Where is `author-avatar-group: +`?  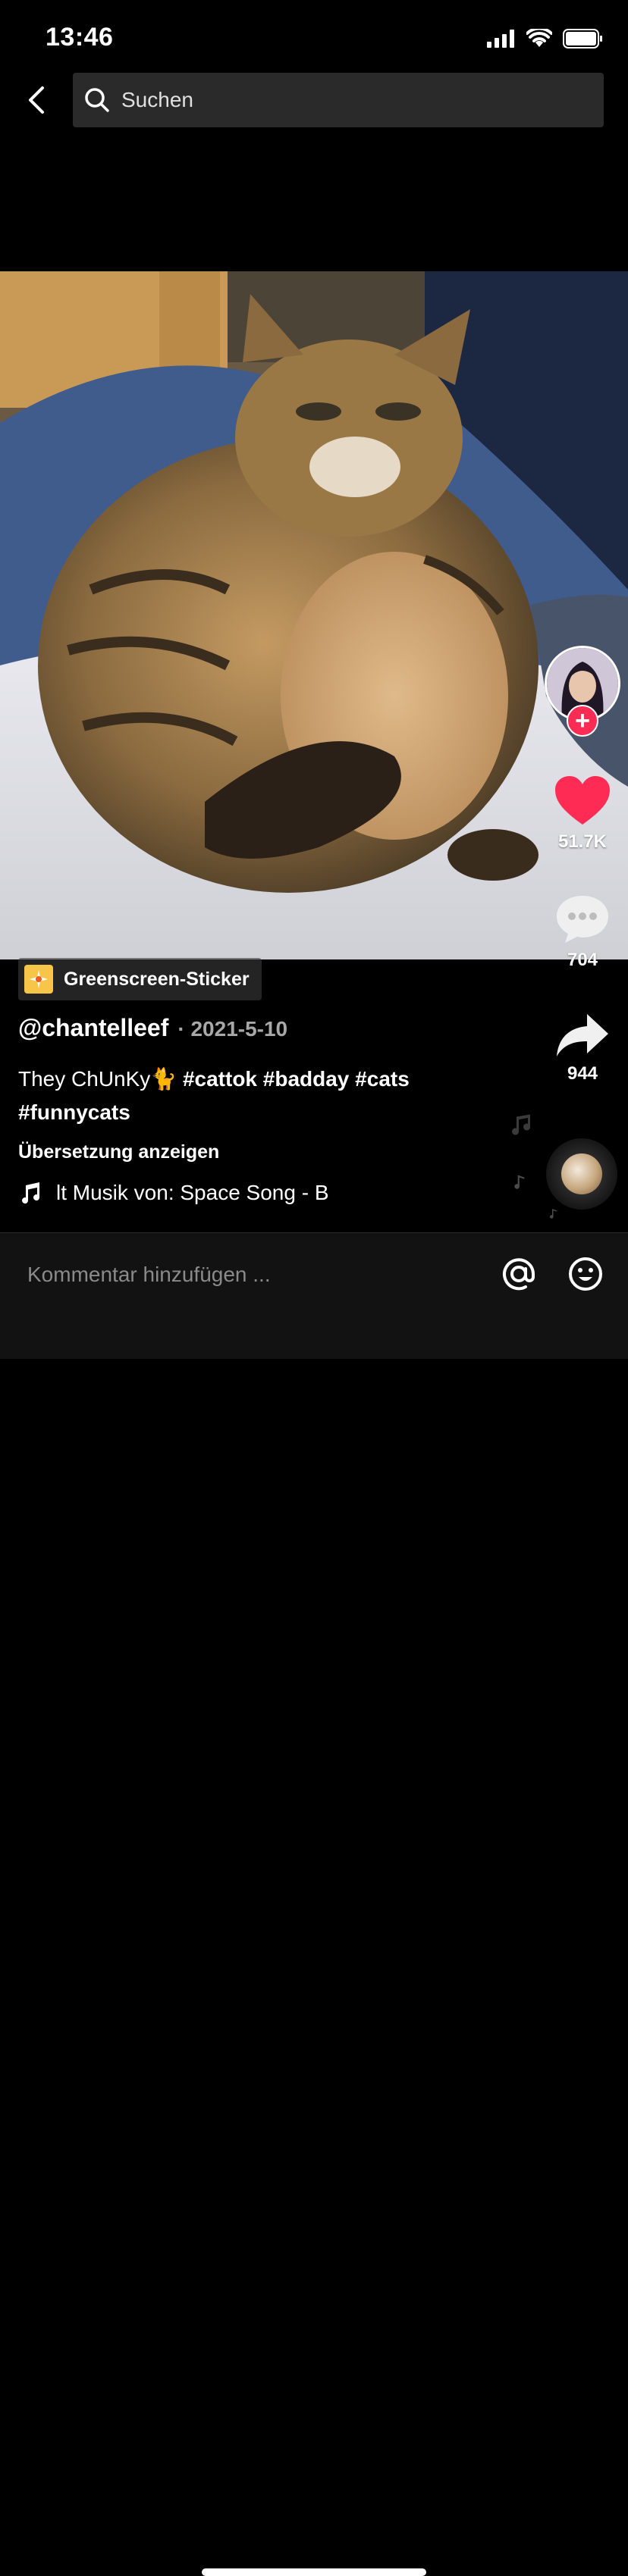
author-avatar-group: + is located at coordinates (582, 692).